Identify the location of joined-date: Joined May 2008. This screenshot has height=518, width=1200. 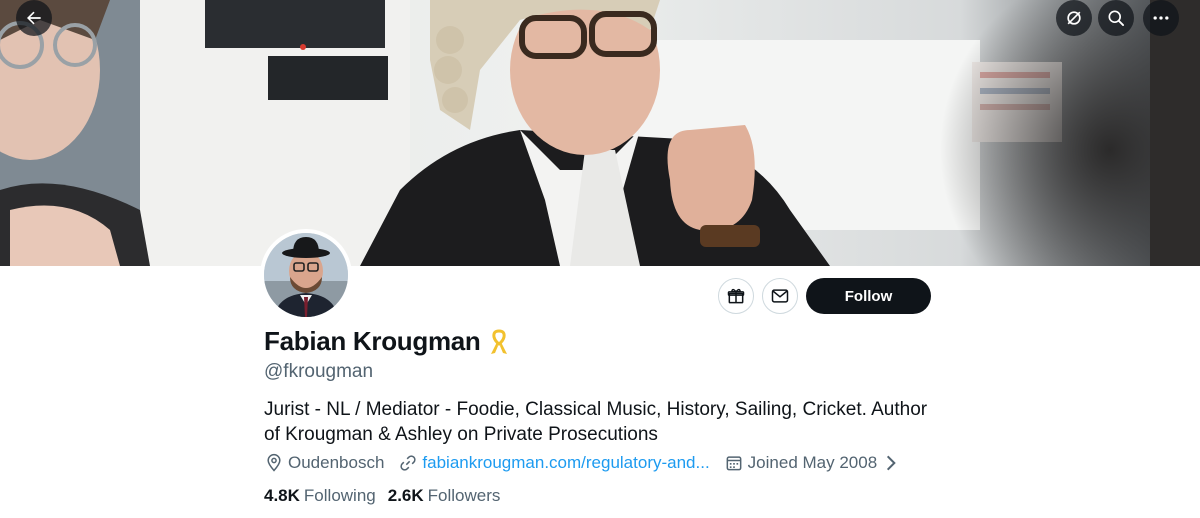
(812, 462).